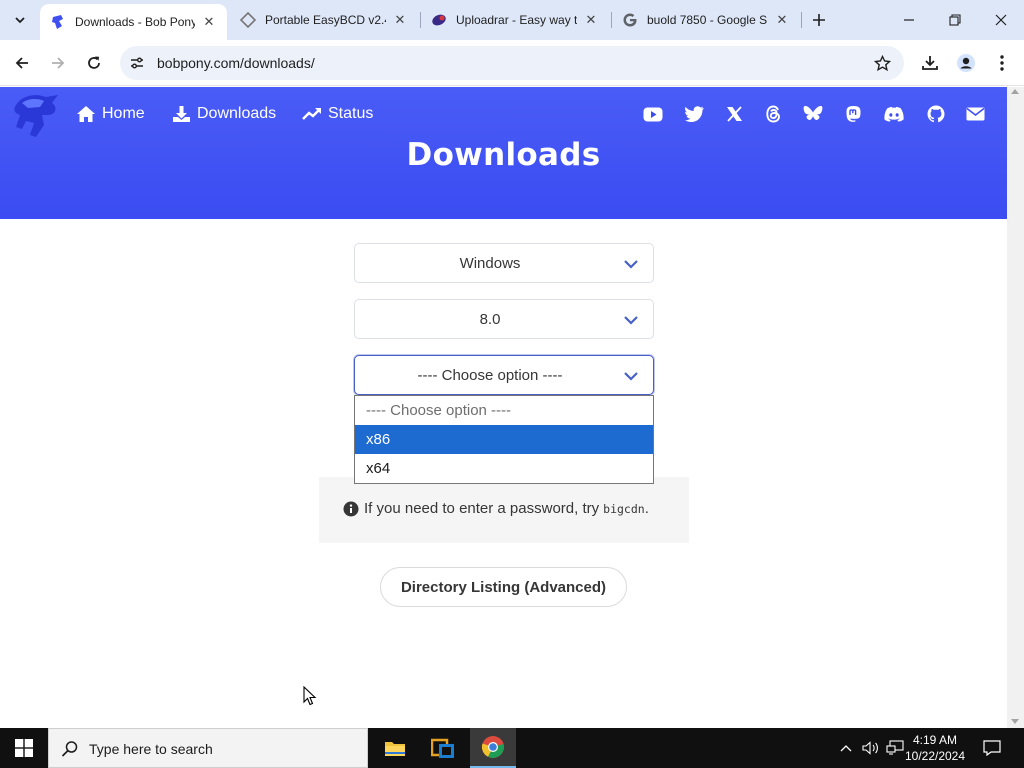  Describe the element at coordinates (311, 114) in the screenshot. I see `trend-up-icon` at that location.